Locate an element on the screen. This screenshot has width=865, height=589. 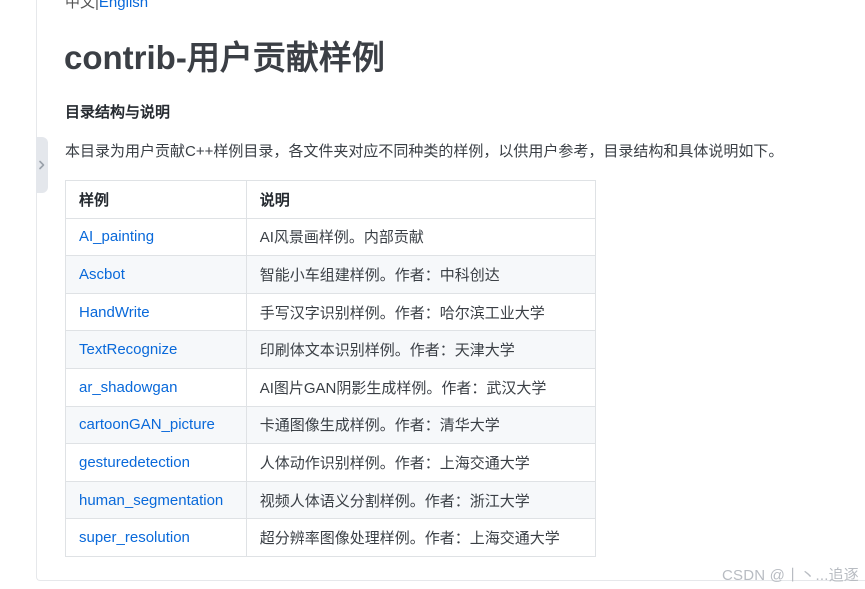
sample-link: AI_painting is located at coordinates (156, 237).